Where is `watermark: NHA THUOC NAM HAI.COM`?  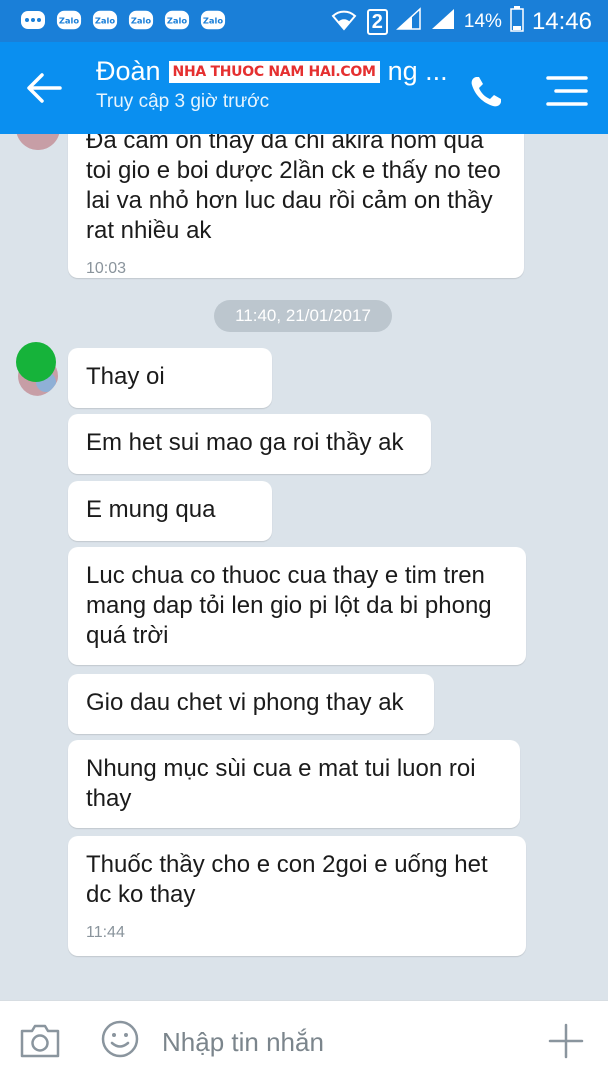
watermark: NHA THUOC NAM HAI.COM is located at coordinates (274, 71).